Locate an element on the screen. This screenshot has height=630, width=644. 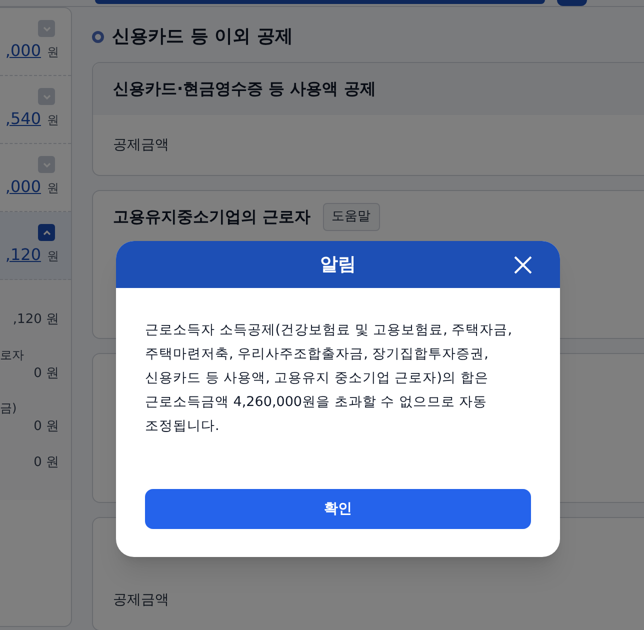
help-button: 도움말 is located at coordinates (351, 217).